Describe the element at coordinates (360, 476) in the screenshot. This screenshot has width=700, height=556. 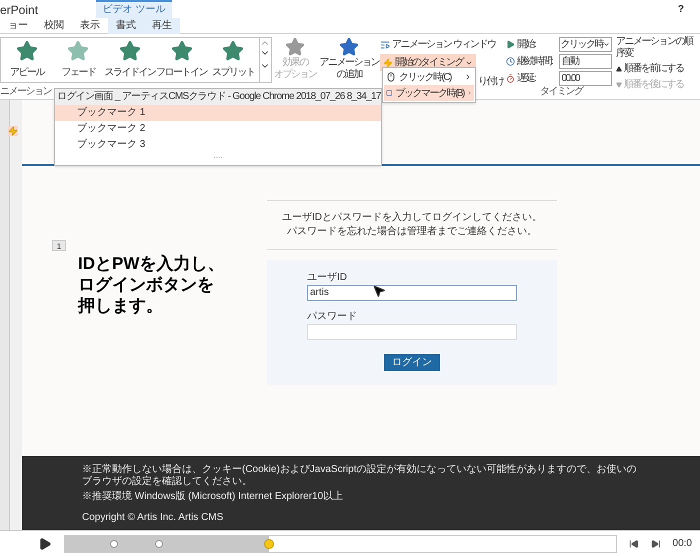
I see `footer-note: ※正常動作しない場合は、クッキー(Cookie)およびJavaScriptの設定が有効になっていない可能性がありますので、お使いのブラウザの設定を確認してください。` at that location.